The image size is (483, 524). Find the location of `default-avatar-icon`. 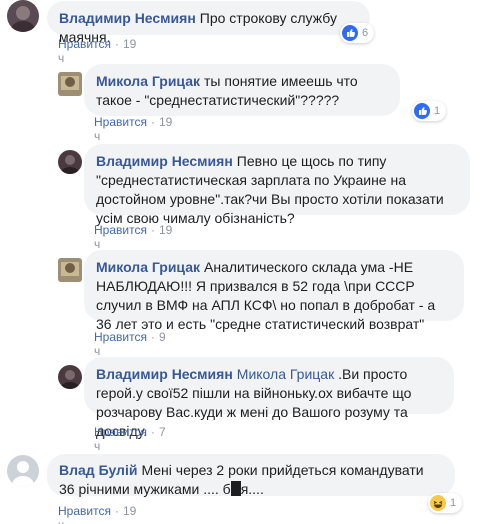

default-avatar-icon is located at coordinates (23, 471).